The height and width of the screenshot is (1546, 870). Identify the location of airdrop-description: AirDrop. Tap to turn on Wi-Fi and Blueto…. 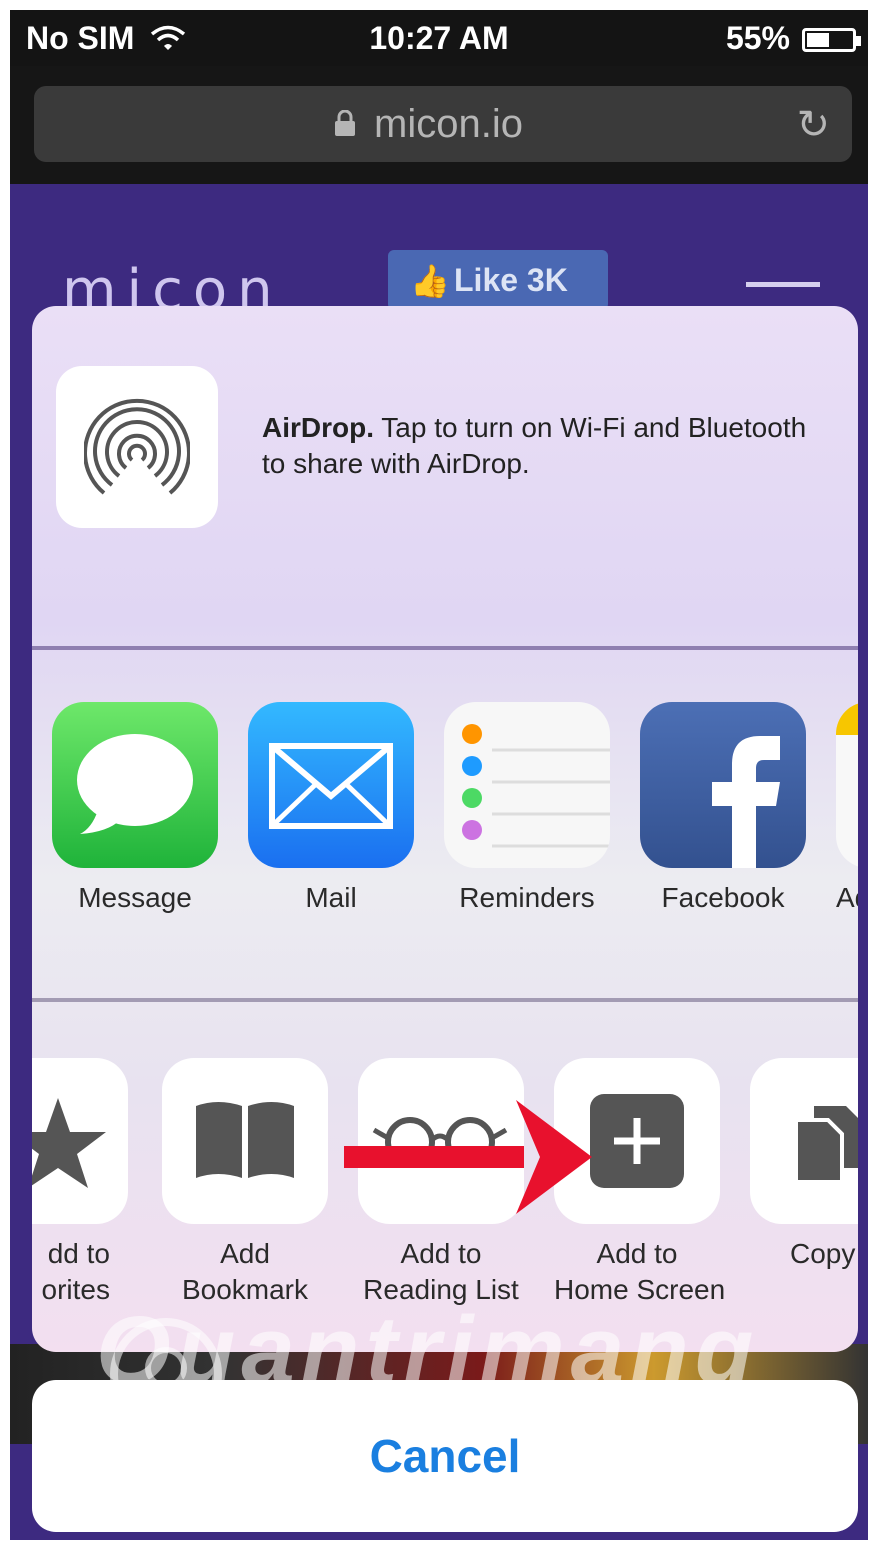
(542, 446).